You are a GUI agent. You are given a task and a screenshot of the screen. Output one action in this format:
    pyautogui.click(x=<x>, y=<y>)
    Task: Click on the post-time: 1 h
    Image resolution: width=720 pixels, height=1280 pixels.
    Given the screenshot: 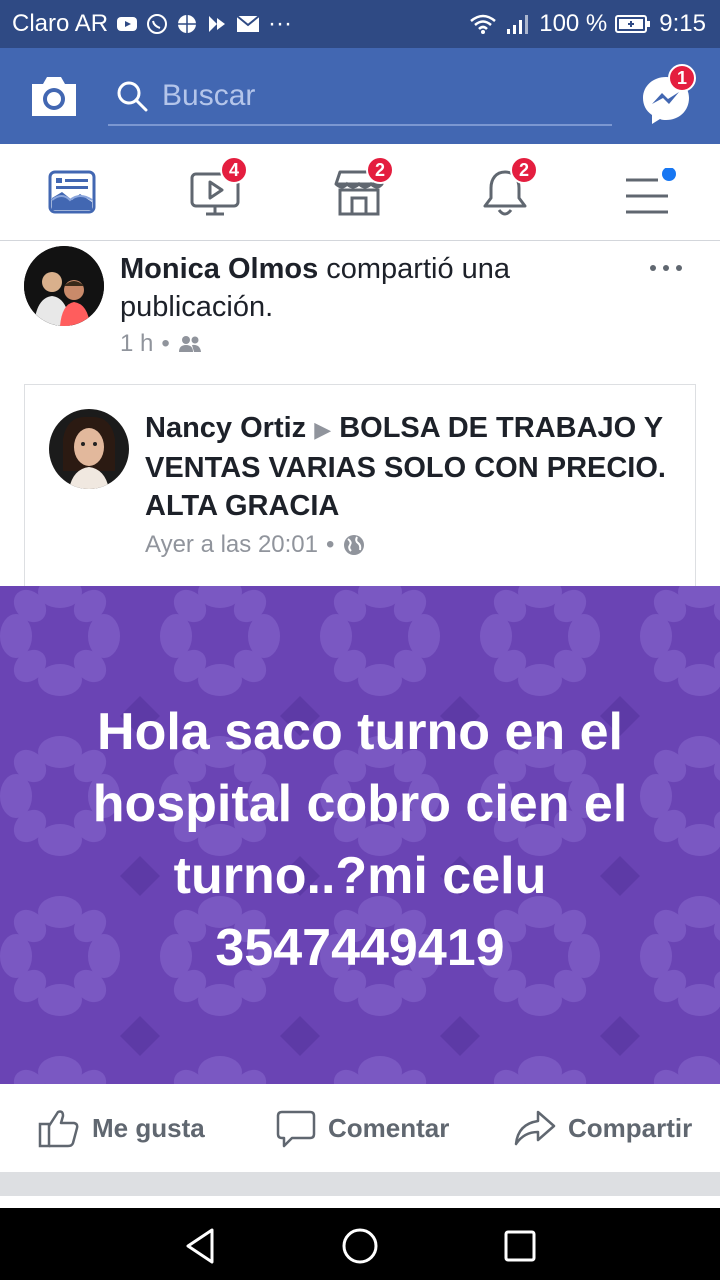 What is the action you would take?
    pyautogui.click(x=136, y=344)
    